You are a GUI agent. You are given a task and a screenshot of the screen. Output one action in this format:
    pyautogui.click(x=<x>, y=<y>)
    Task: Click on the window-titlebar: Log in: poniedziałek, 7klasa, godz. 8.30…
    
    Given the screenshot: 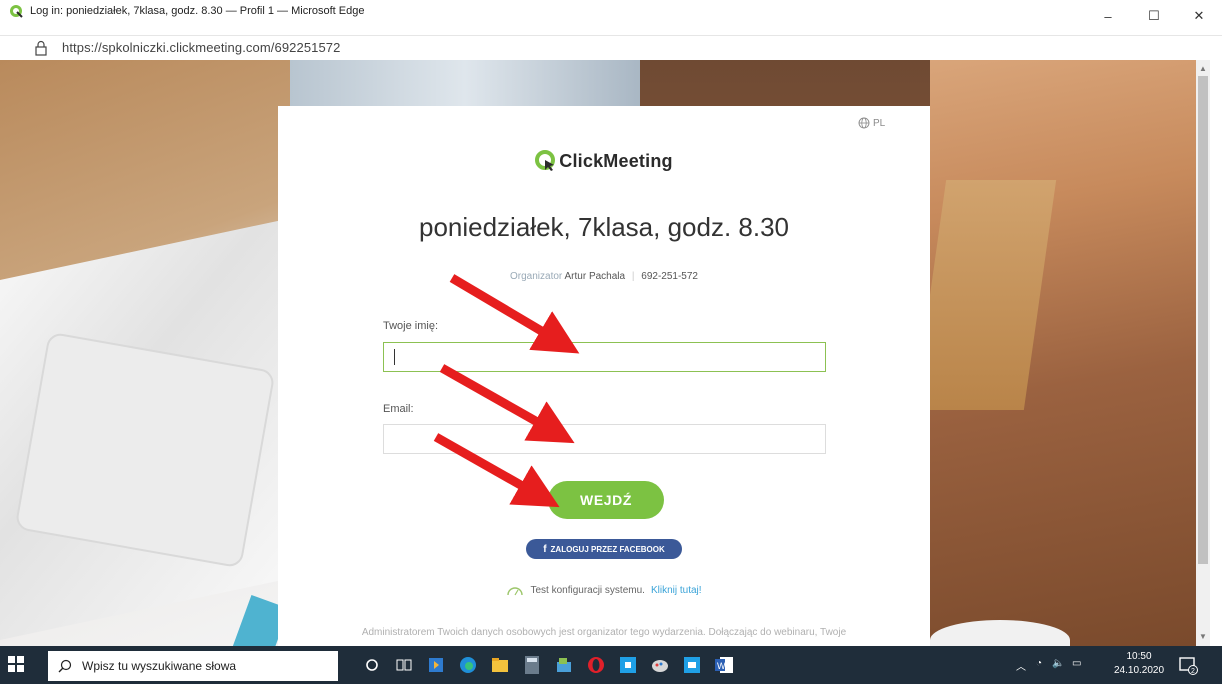 What is the action you would take?
    pyautogui.click(x=611, y=18)
    